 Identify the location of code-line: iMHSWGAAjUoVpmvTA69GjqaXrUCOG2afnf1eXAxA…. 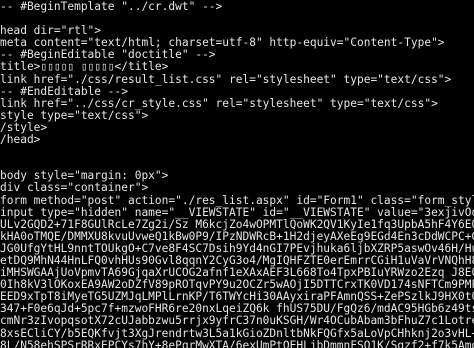
(237, 273).